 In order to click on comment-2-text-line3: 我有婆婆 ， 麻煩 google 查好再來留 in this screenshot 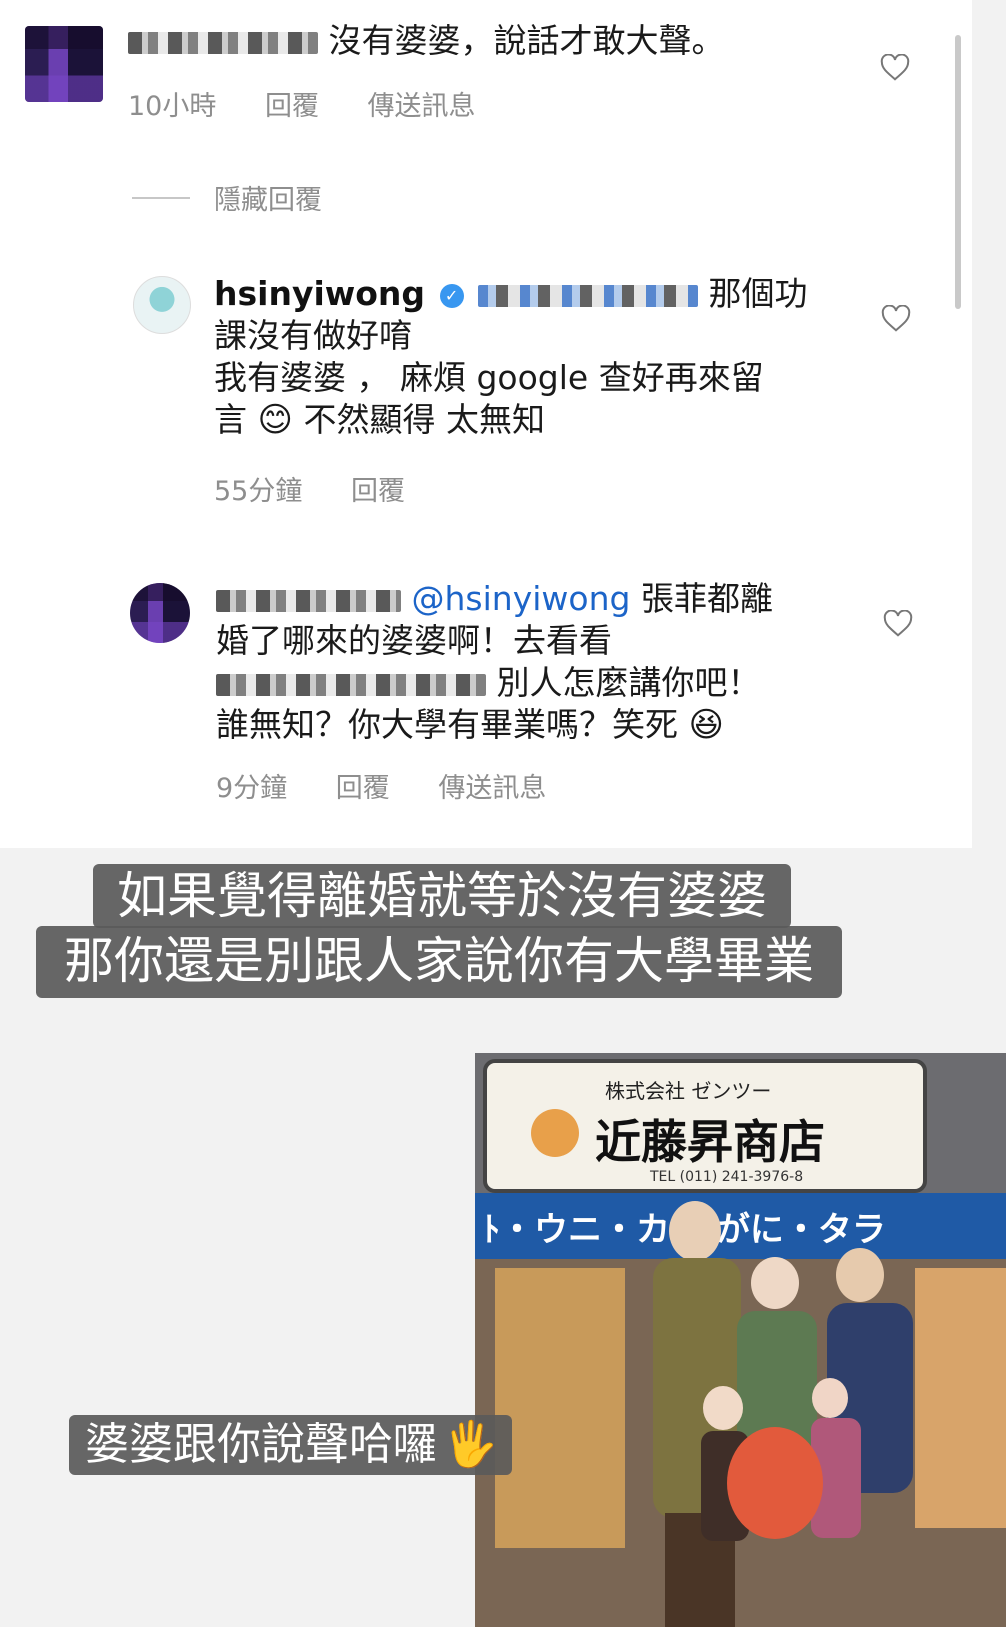, I will do `click(489, 377)`.